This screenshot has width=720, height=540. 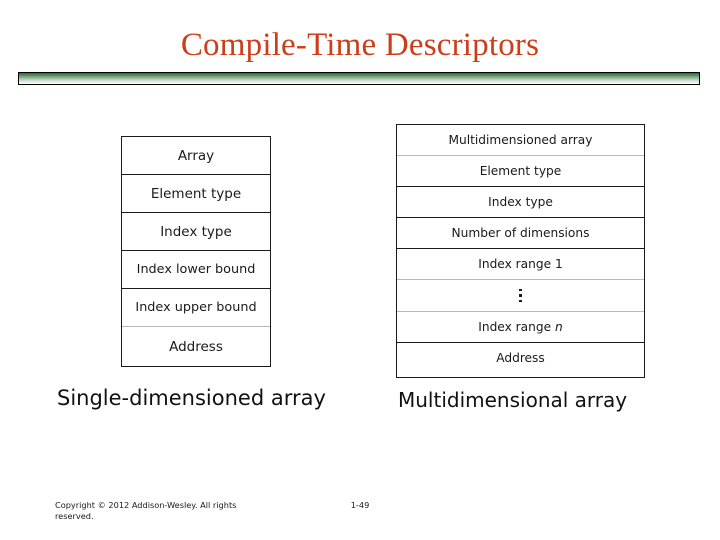 What do you see at coordinates (516, 326) in the screenshot?
I see `cell-label-prefix: Index range` at bounding box center [516, 326].